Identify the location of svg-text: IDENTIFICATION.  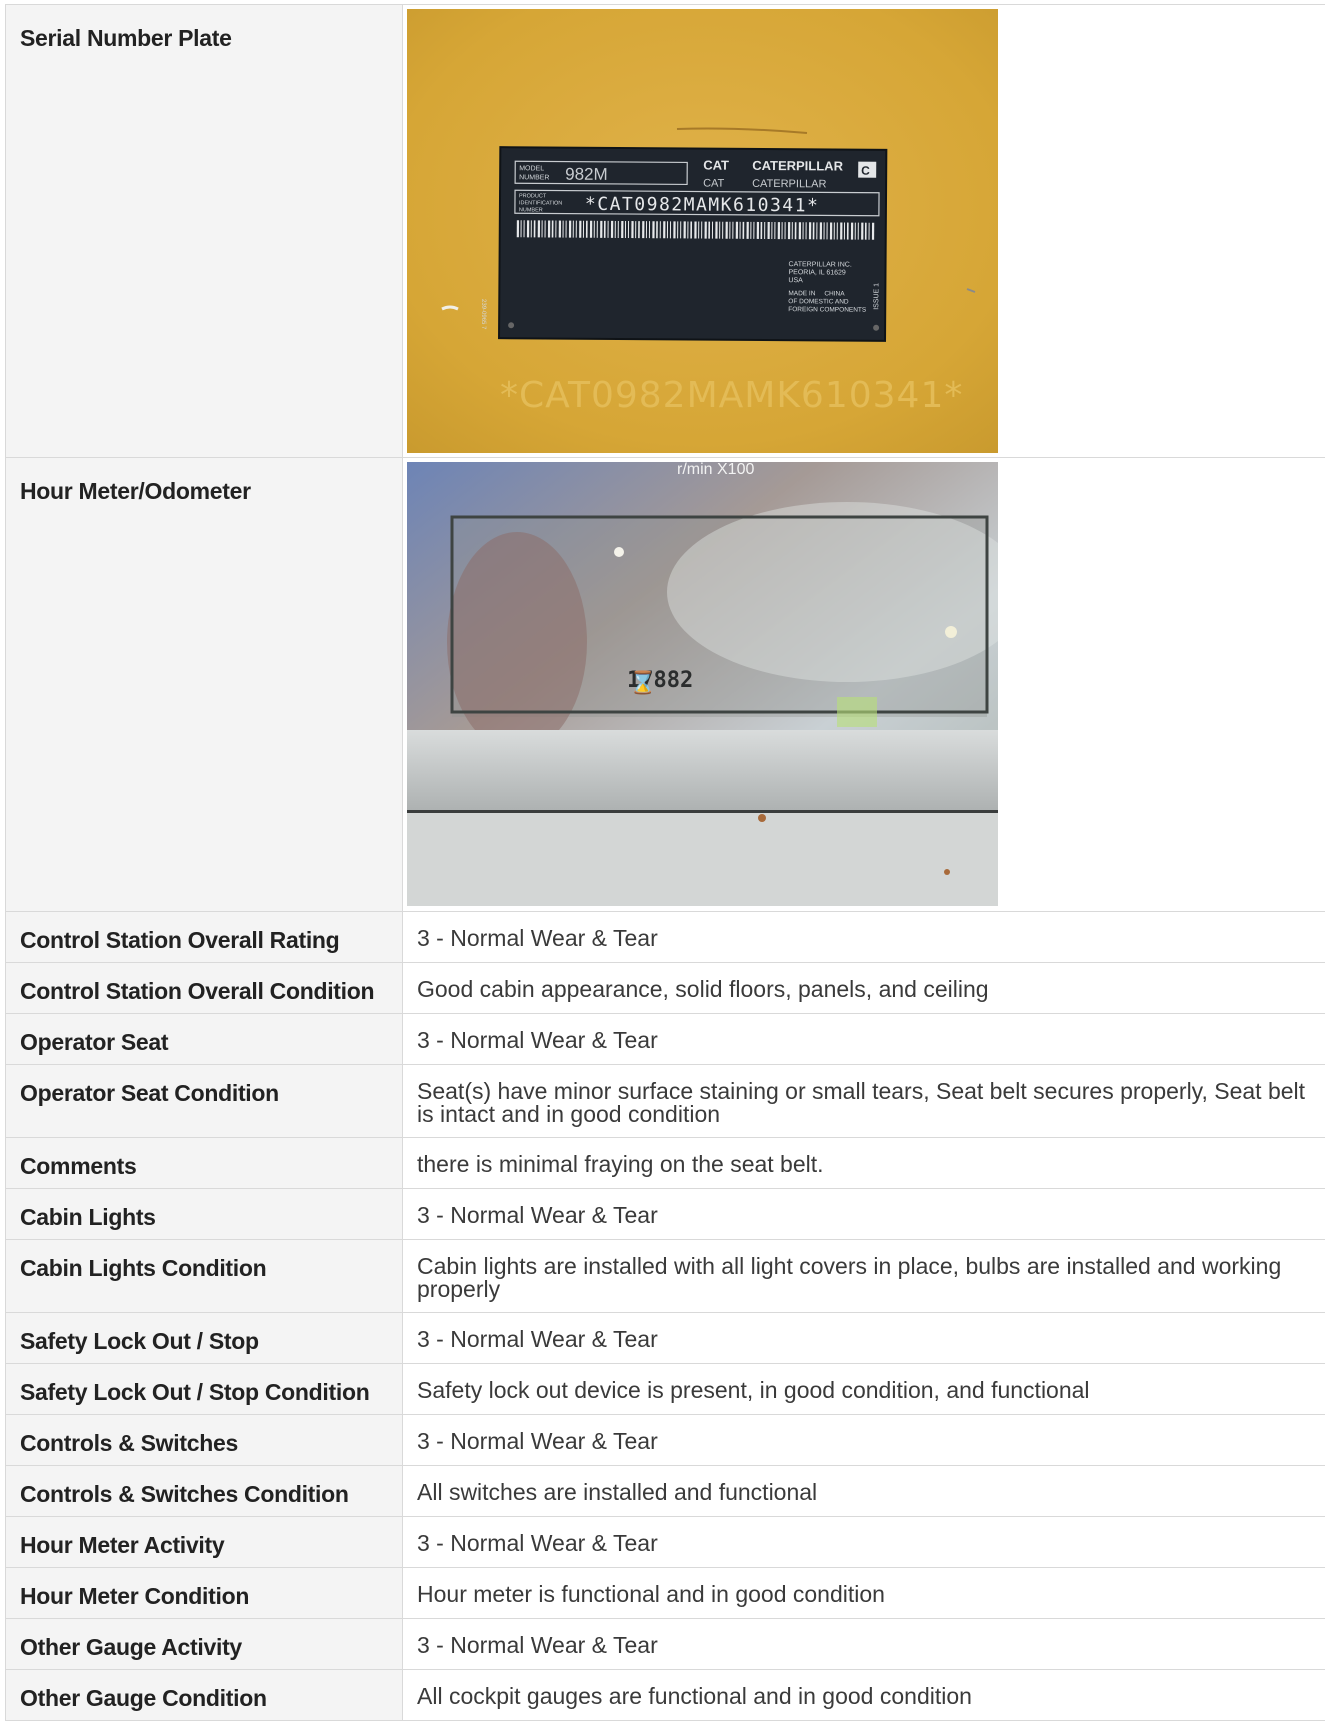
(540, 203).